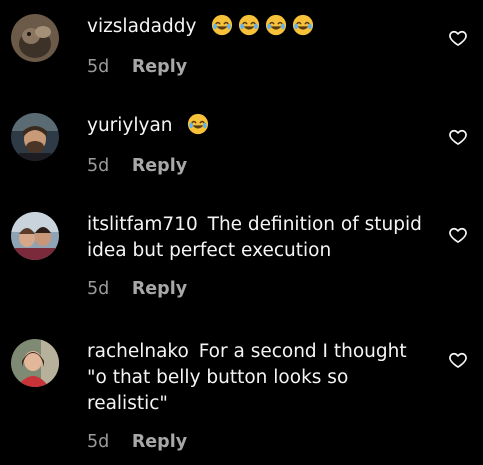 Image resolution: width=483 pixels, height=465 pixels. What do you see at coordinates (142, 224) in the screenshot?
I see `comment-username: itslitfam710` at bounding box center [142, 224].